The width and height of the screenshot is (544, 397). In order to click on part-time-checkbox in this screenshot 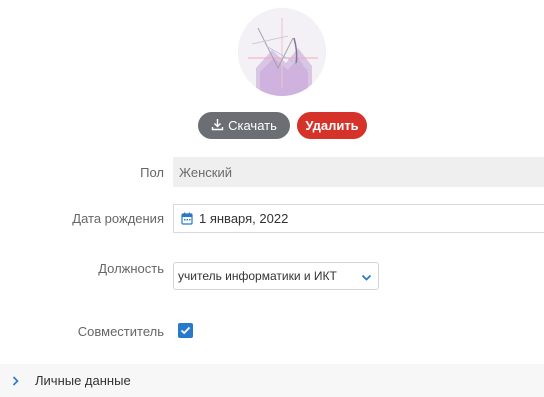, I will do `click(185, 330)`.